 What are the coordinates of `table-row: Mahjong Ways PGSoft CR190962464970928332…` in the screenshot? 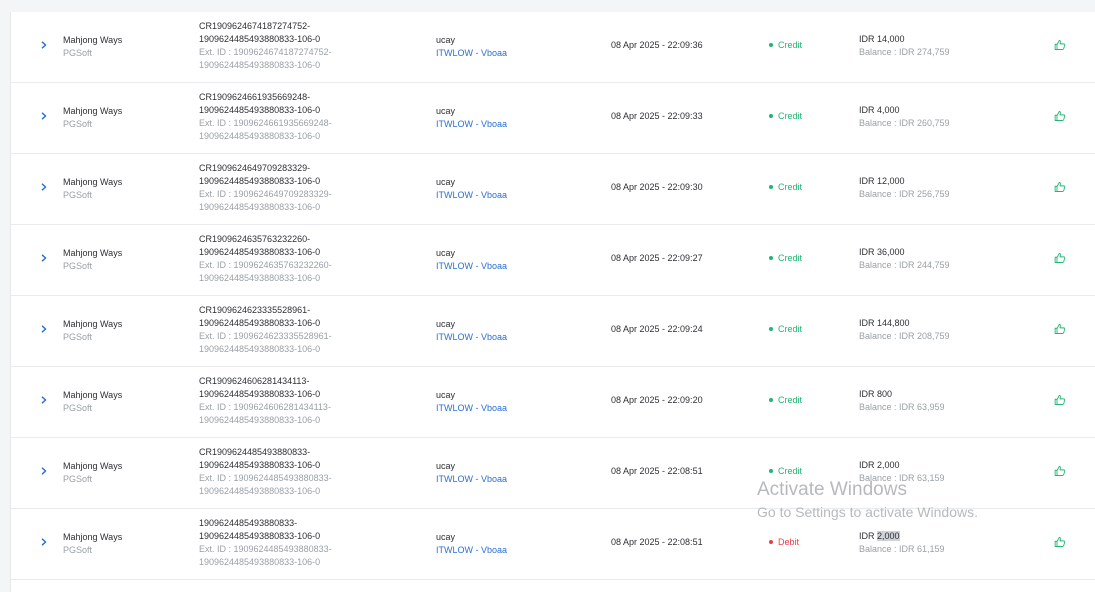 It's located at (553, 189).